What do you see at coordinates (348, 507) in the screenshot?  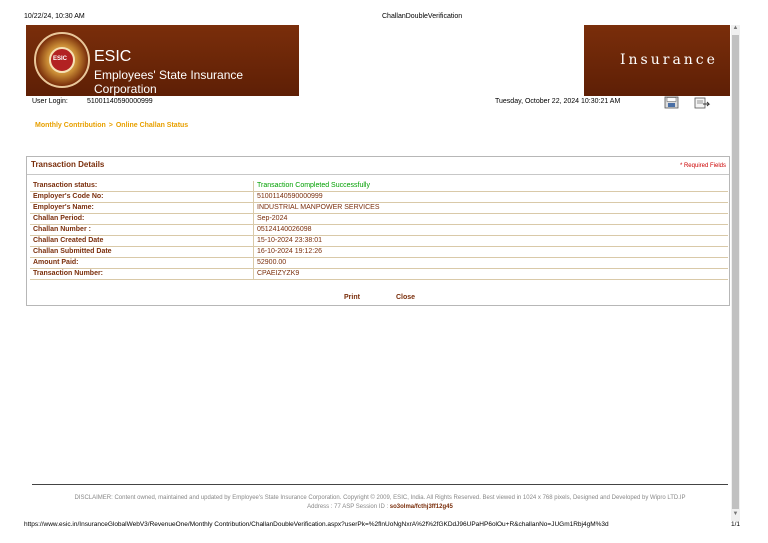 I see `address-session-label: Address : 77 ASP Session ID :` at bounding box center [348, 507].